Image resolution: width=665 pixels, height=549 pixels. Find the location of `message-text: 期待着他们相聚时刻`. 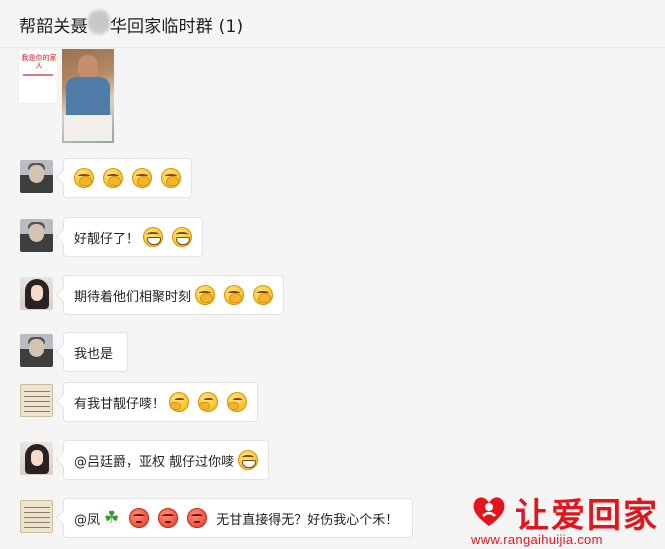

message-text: 期待着他们相聚时刻 is located at coordinates (133, 297).